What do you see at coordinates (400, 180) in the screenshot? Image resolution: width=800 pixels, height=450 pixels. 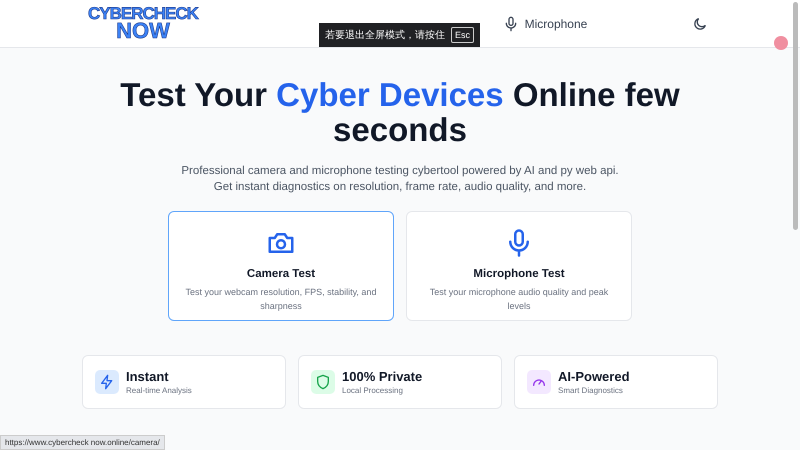 I see `hero-subtitle: Professional camera and microphone testing cybertool powered by AI and py web api. Get instant diagnostics on resolution, frame rate, audio quality, and more.` at bounding box center [400, 180].